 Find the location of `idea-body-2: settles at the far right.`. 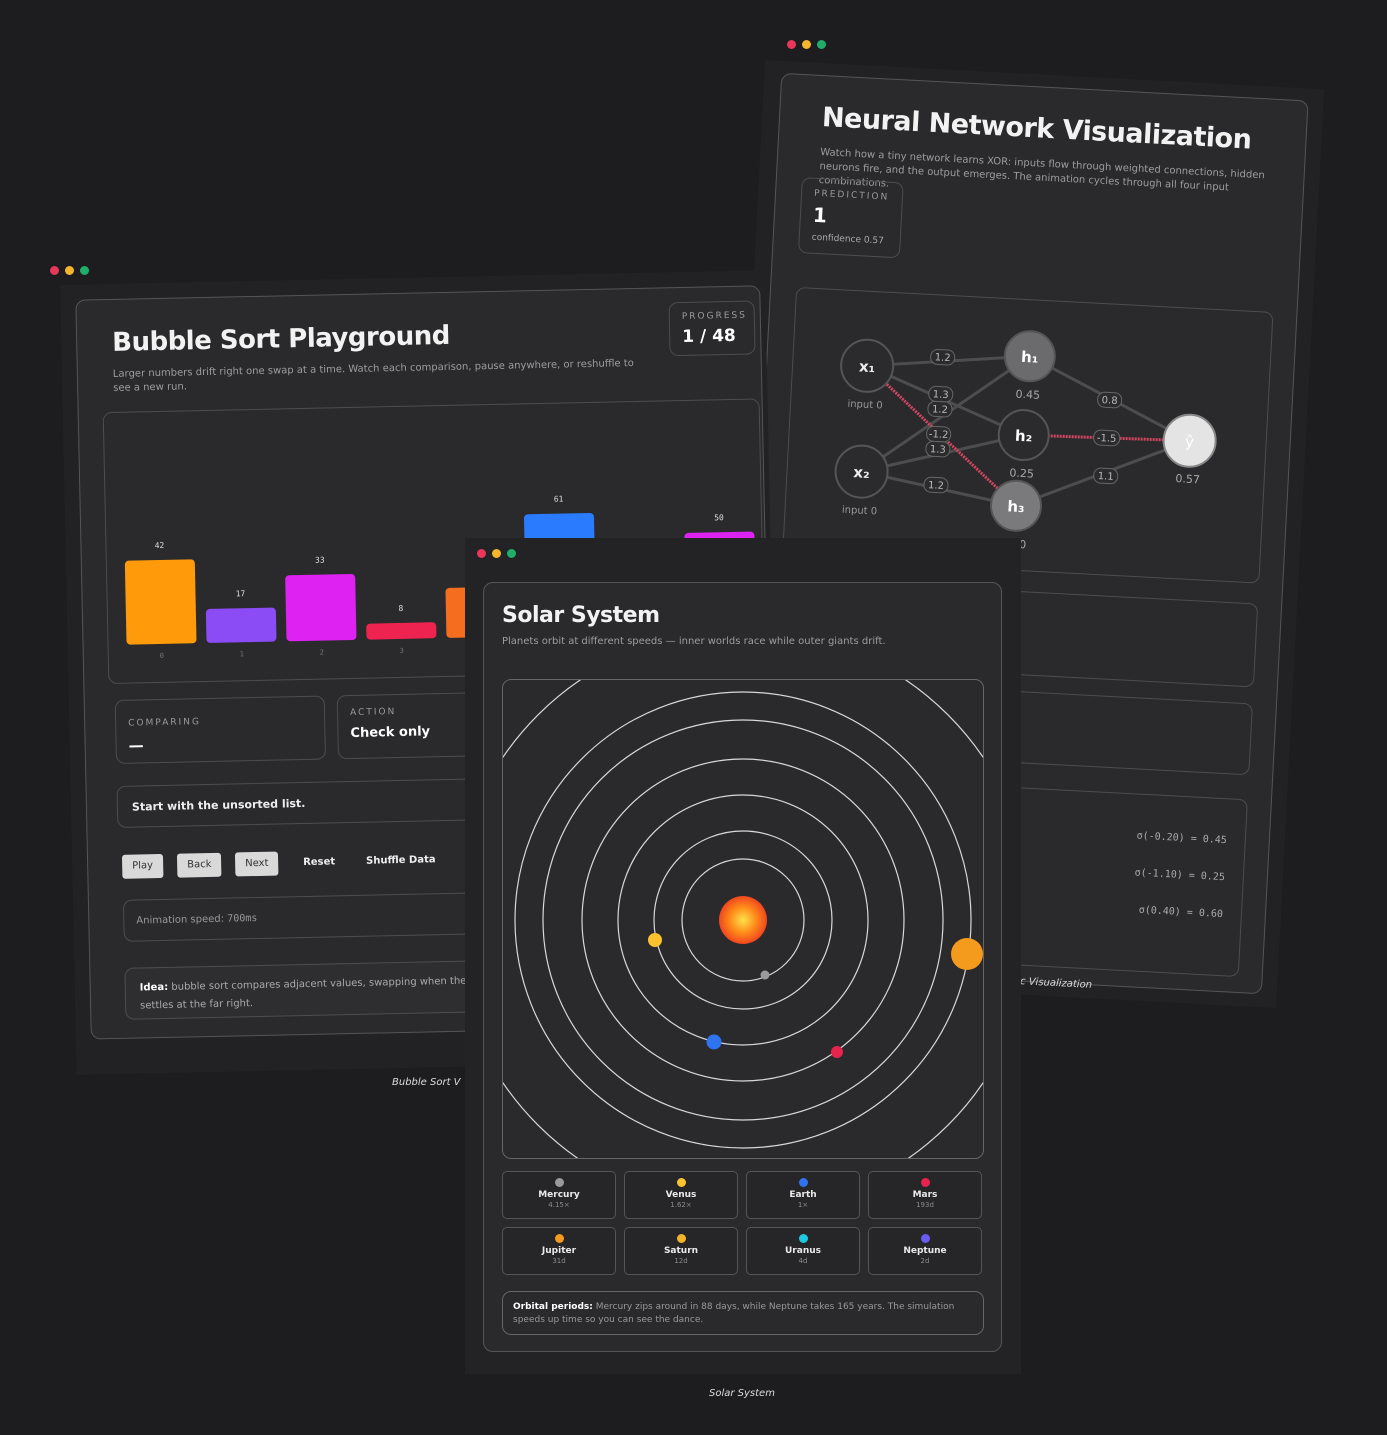

idea-body-2: settles at the far right. is located at coordinates (197, 1005).